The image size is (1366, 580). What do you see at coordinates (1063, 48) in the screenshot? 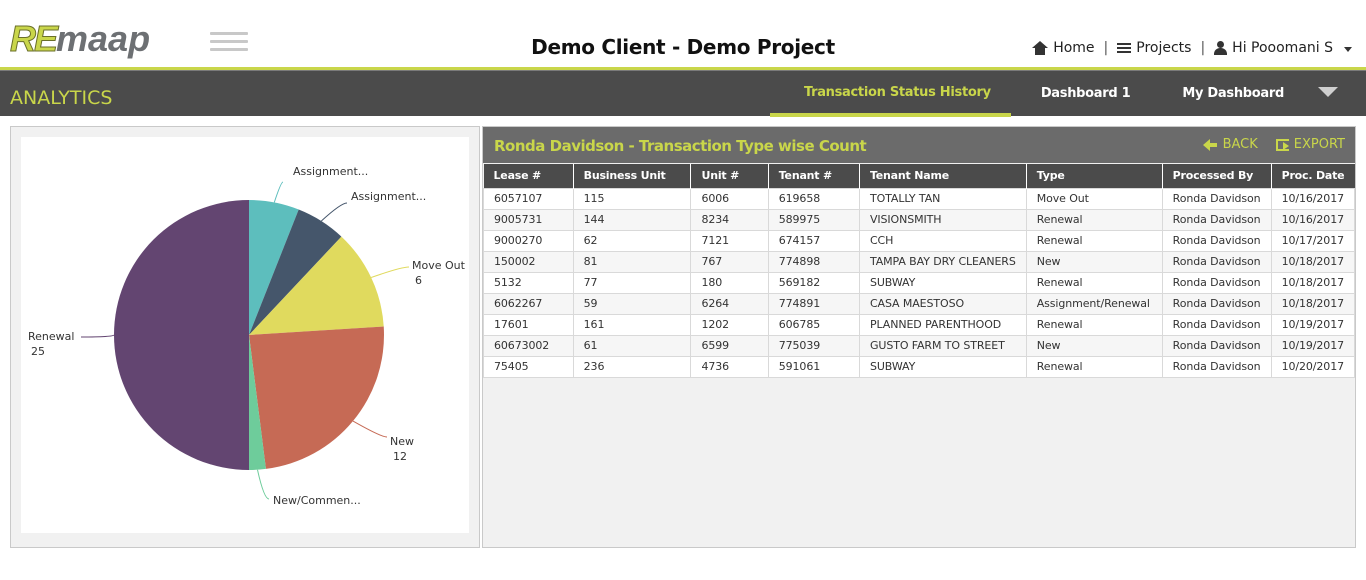
I see `home-link: Home` at bounding box center [1063, 48].